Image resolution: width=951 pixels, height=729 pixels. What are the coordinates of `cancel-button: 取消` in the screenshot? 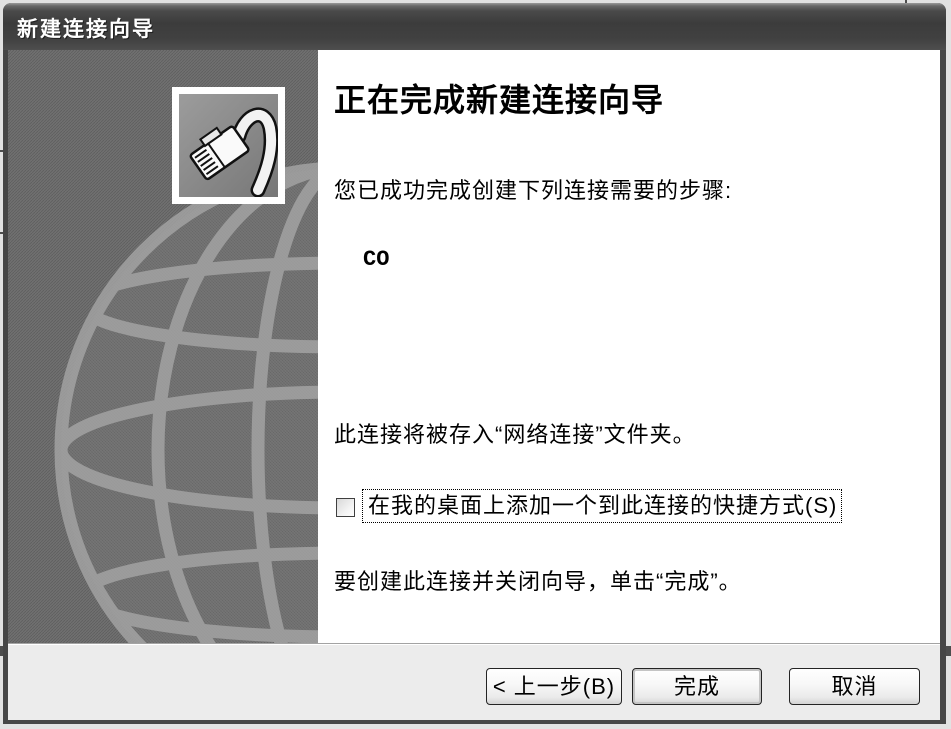 It's located at (854, 686).